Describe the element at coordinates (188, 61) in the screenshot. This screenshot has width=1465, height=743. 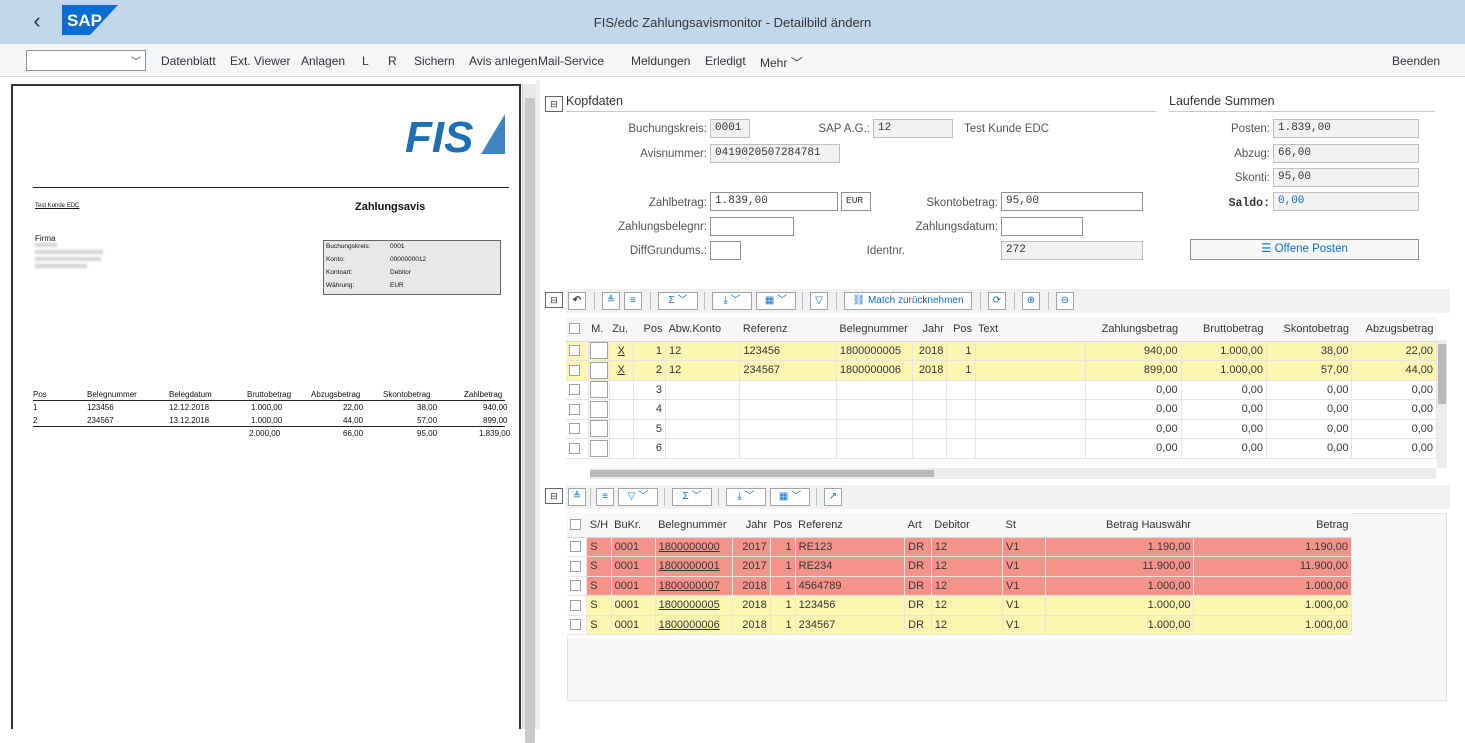
I see `toolbar-datenblatt: Datenblatt` at that location.